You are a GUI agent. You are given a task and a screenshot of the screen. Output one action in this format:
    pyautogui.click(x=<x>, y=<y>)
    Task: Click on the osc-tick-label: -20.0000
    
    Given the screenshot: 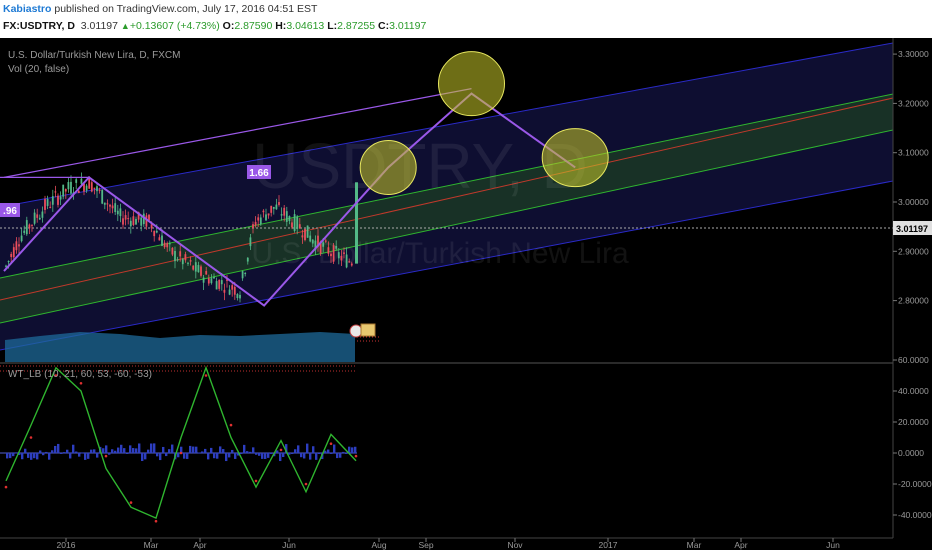 What is the action you would take?
    pyautogui.click(x=915, y=484)
    